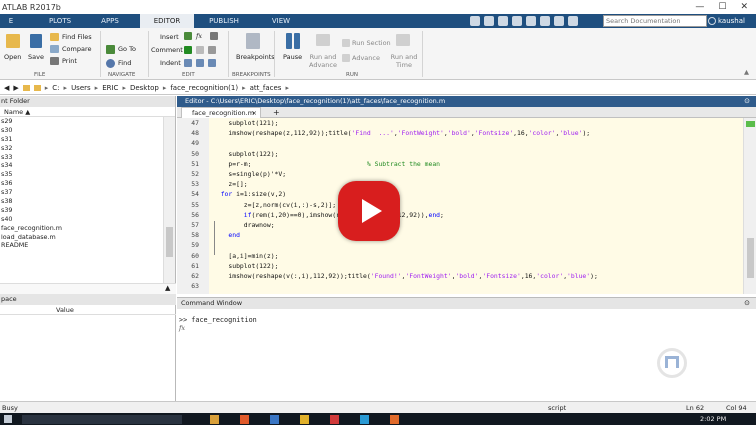  Describe the element at coordinates (747, 101) in the screenshot. I see `editor-menu-icon: ⊙` at that location.